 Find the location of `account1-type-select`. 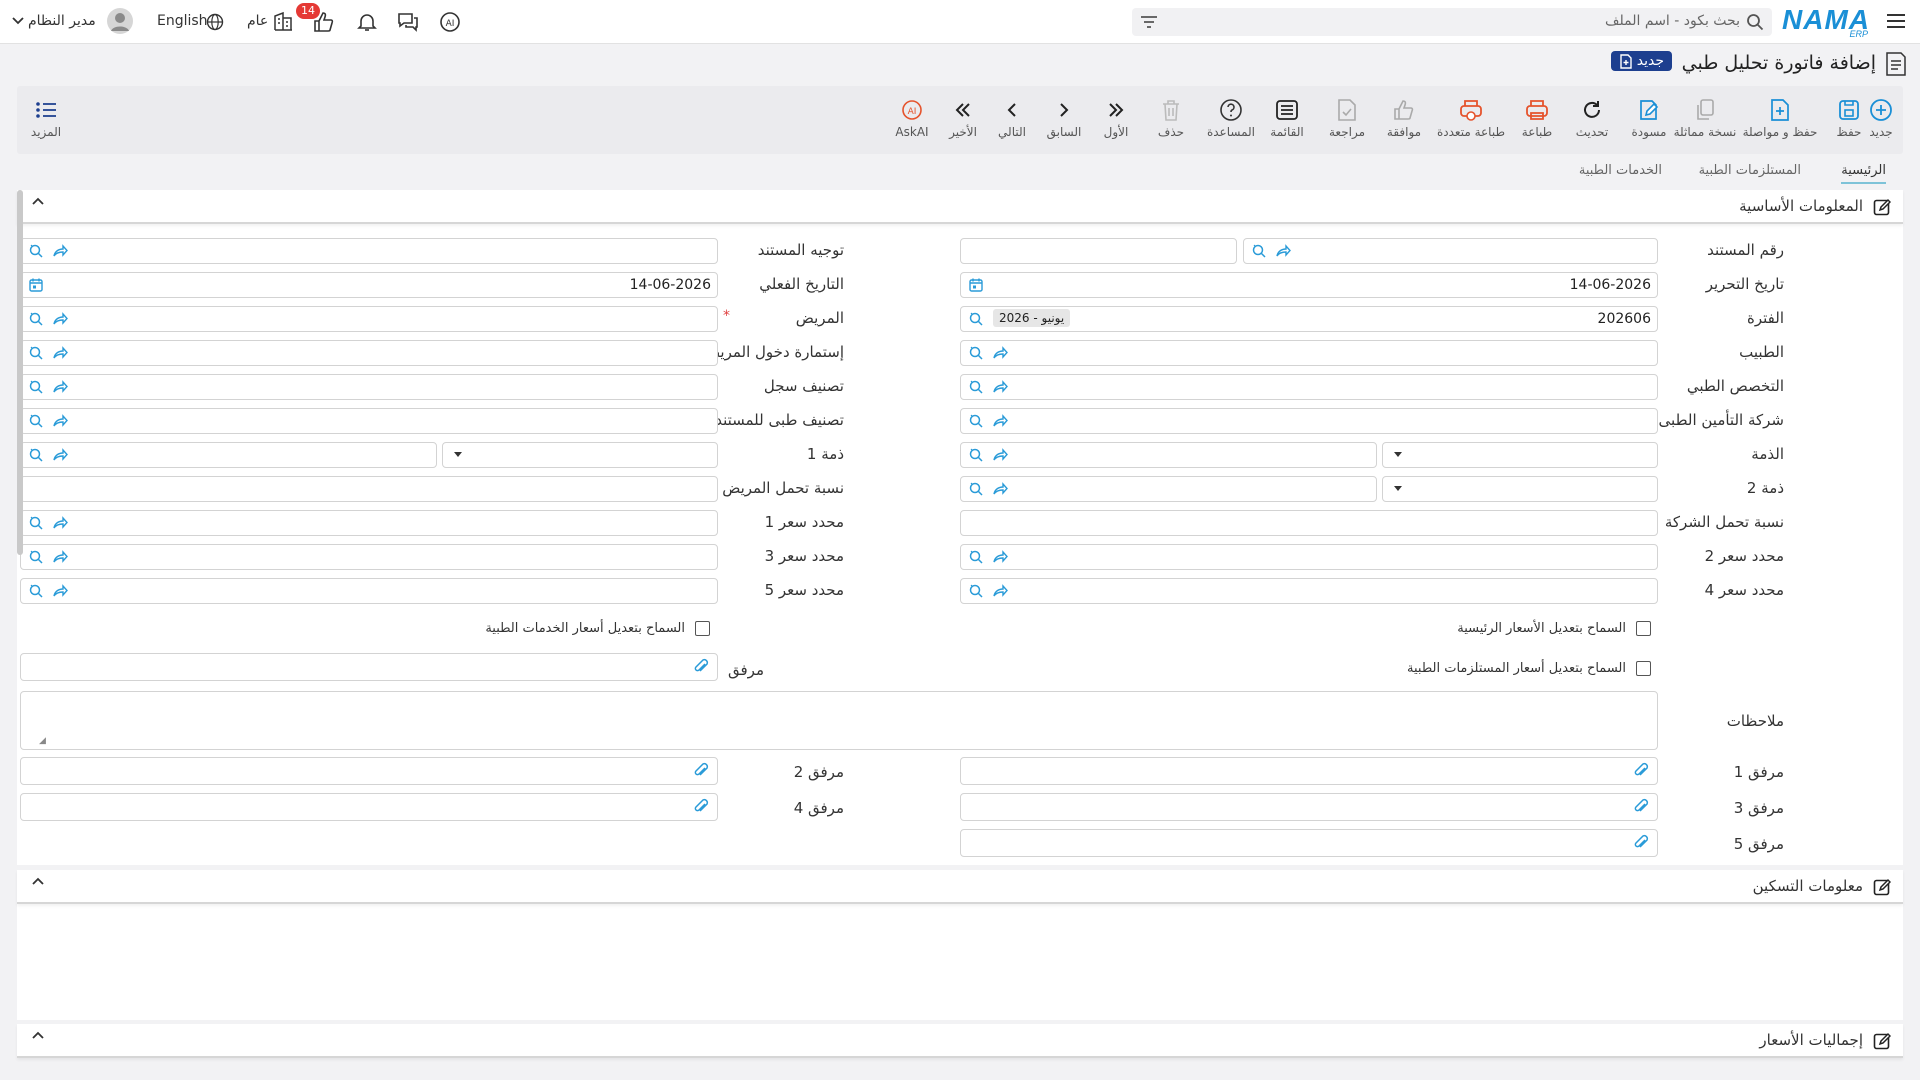

account1-type-select is located at coordinates (580, 455).